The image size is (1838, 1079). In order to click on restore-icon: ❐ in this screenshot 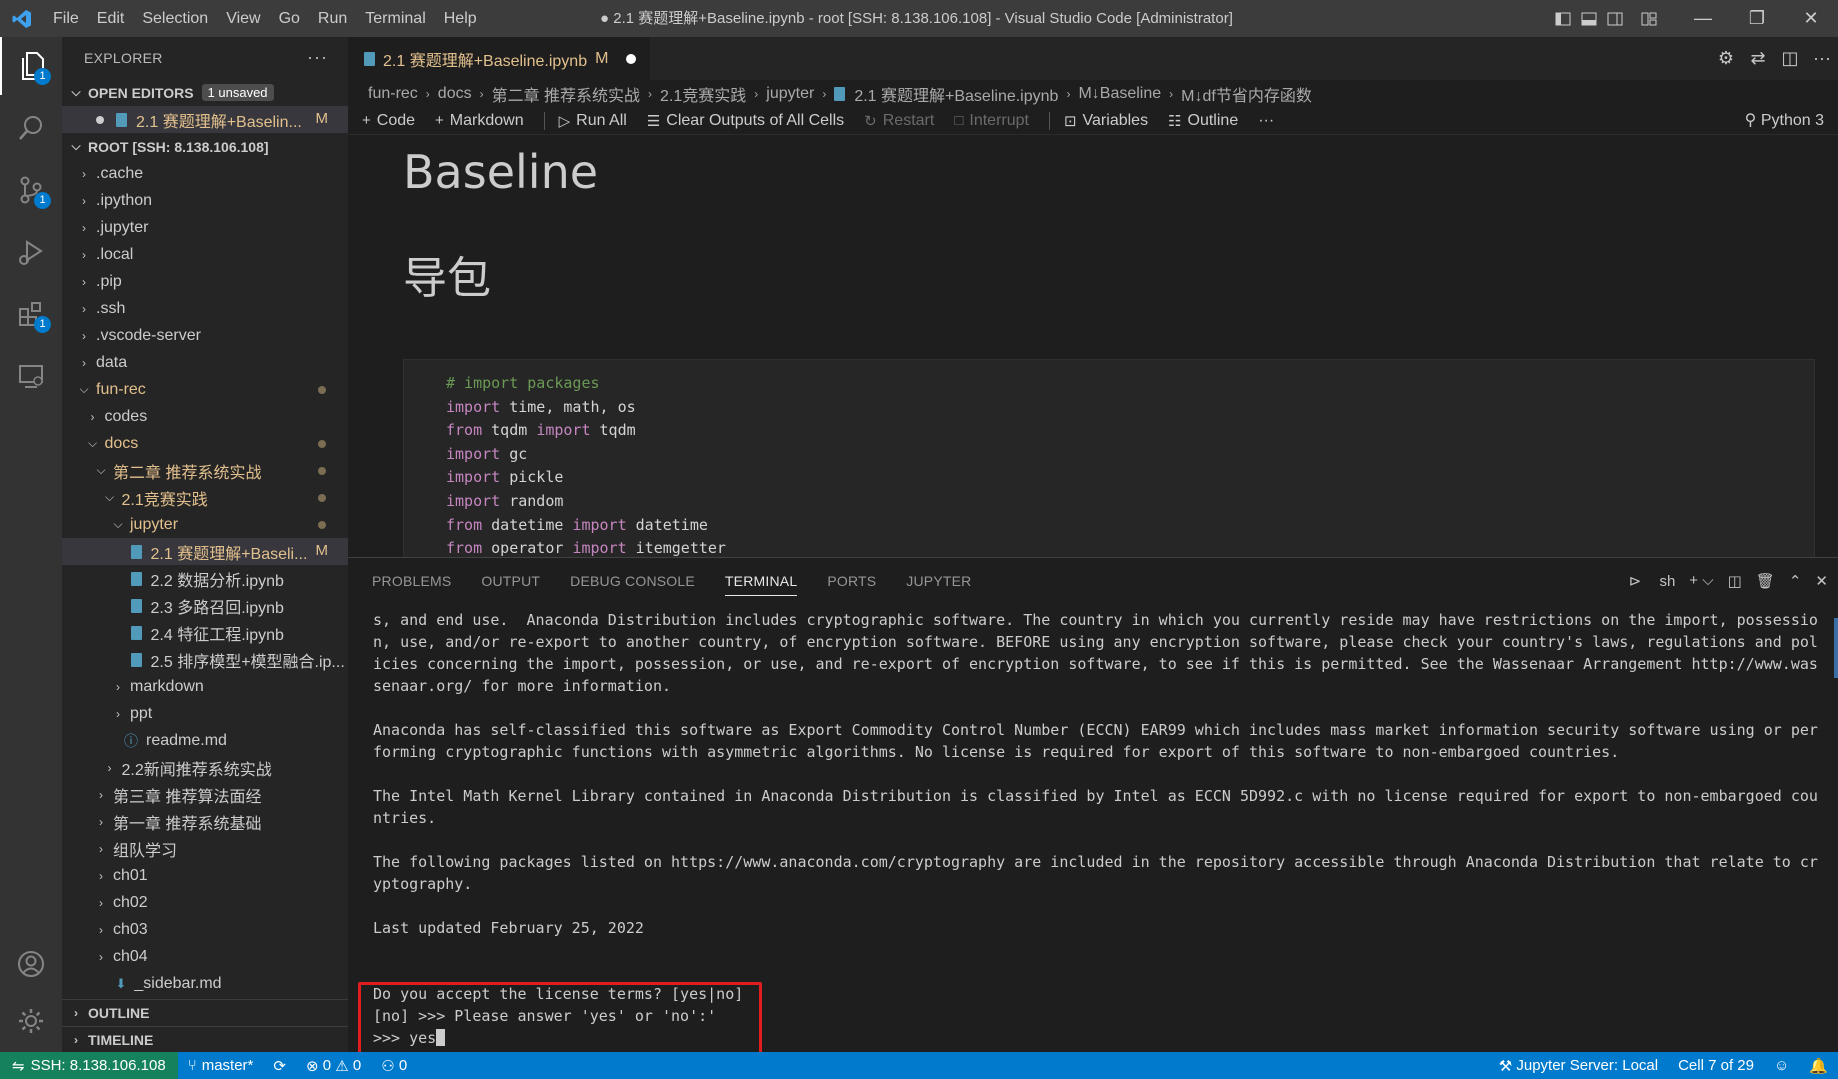, I will do `click(1757, 18)`.